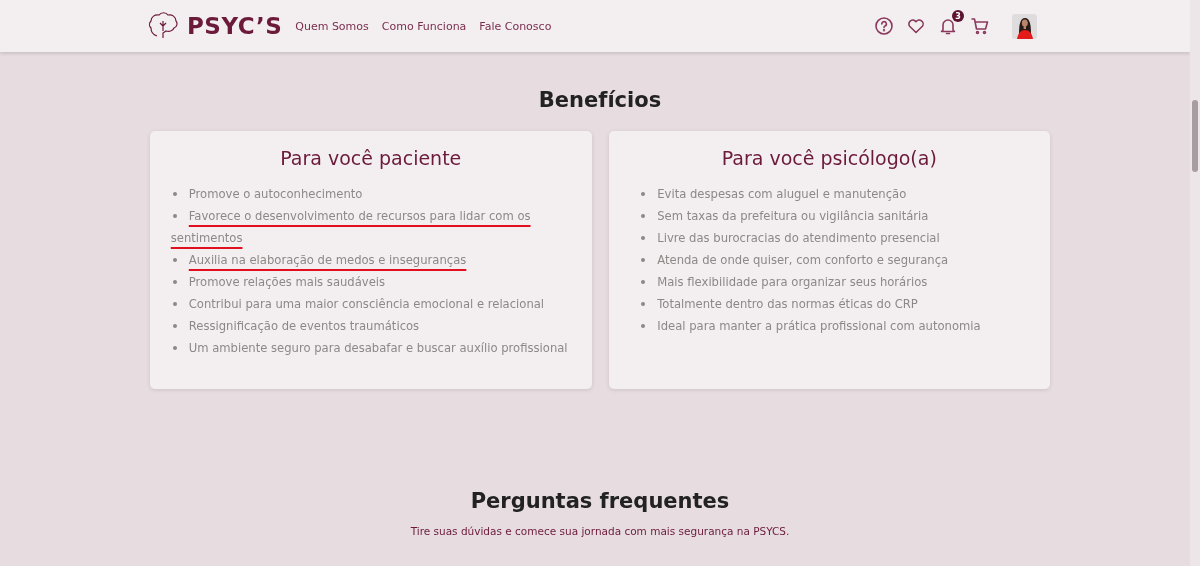 Image resolution: width=1200 pixels, height=566 pixels. I want to click on nav-link: Quem Somos, so click(332, 26).